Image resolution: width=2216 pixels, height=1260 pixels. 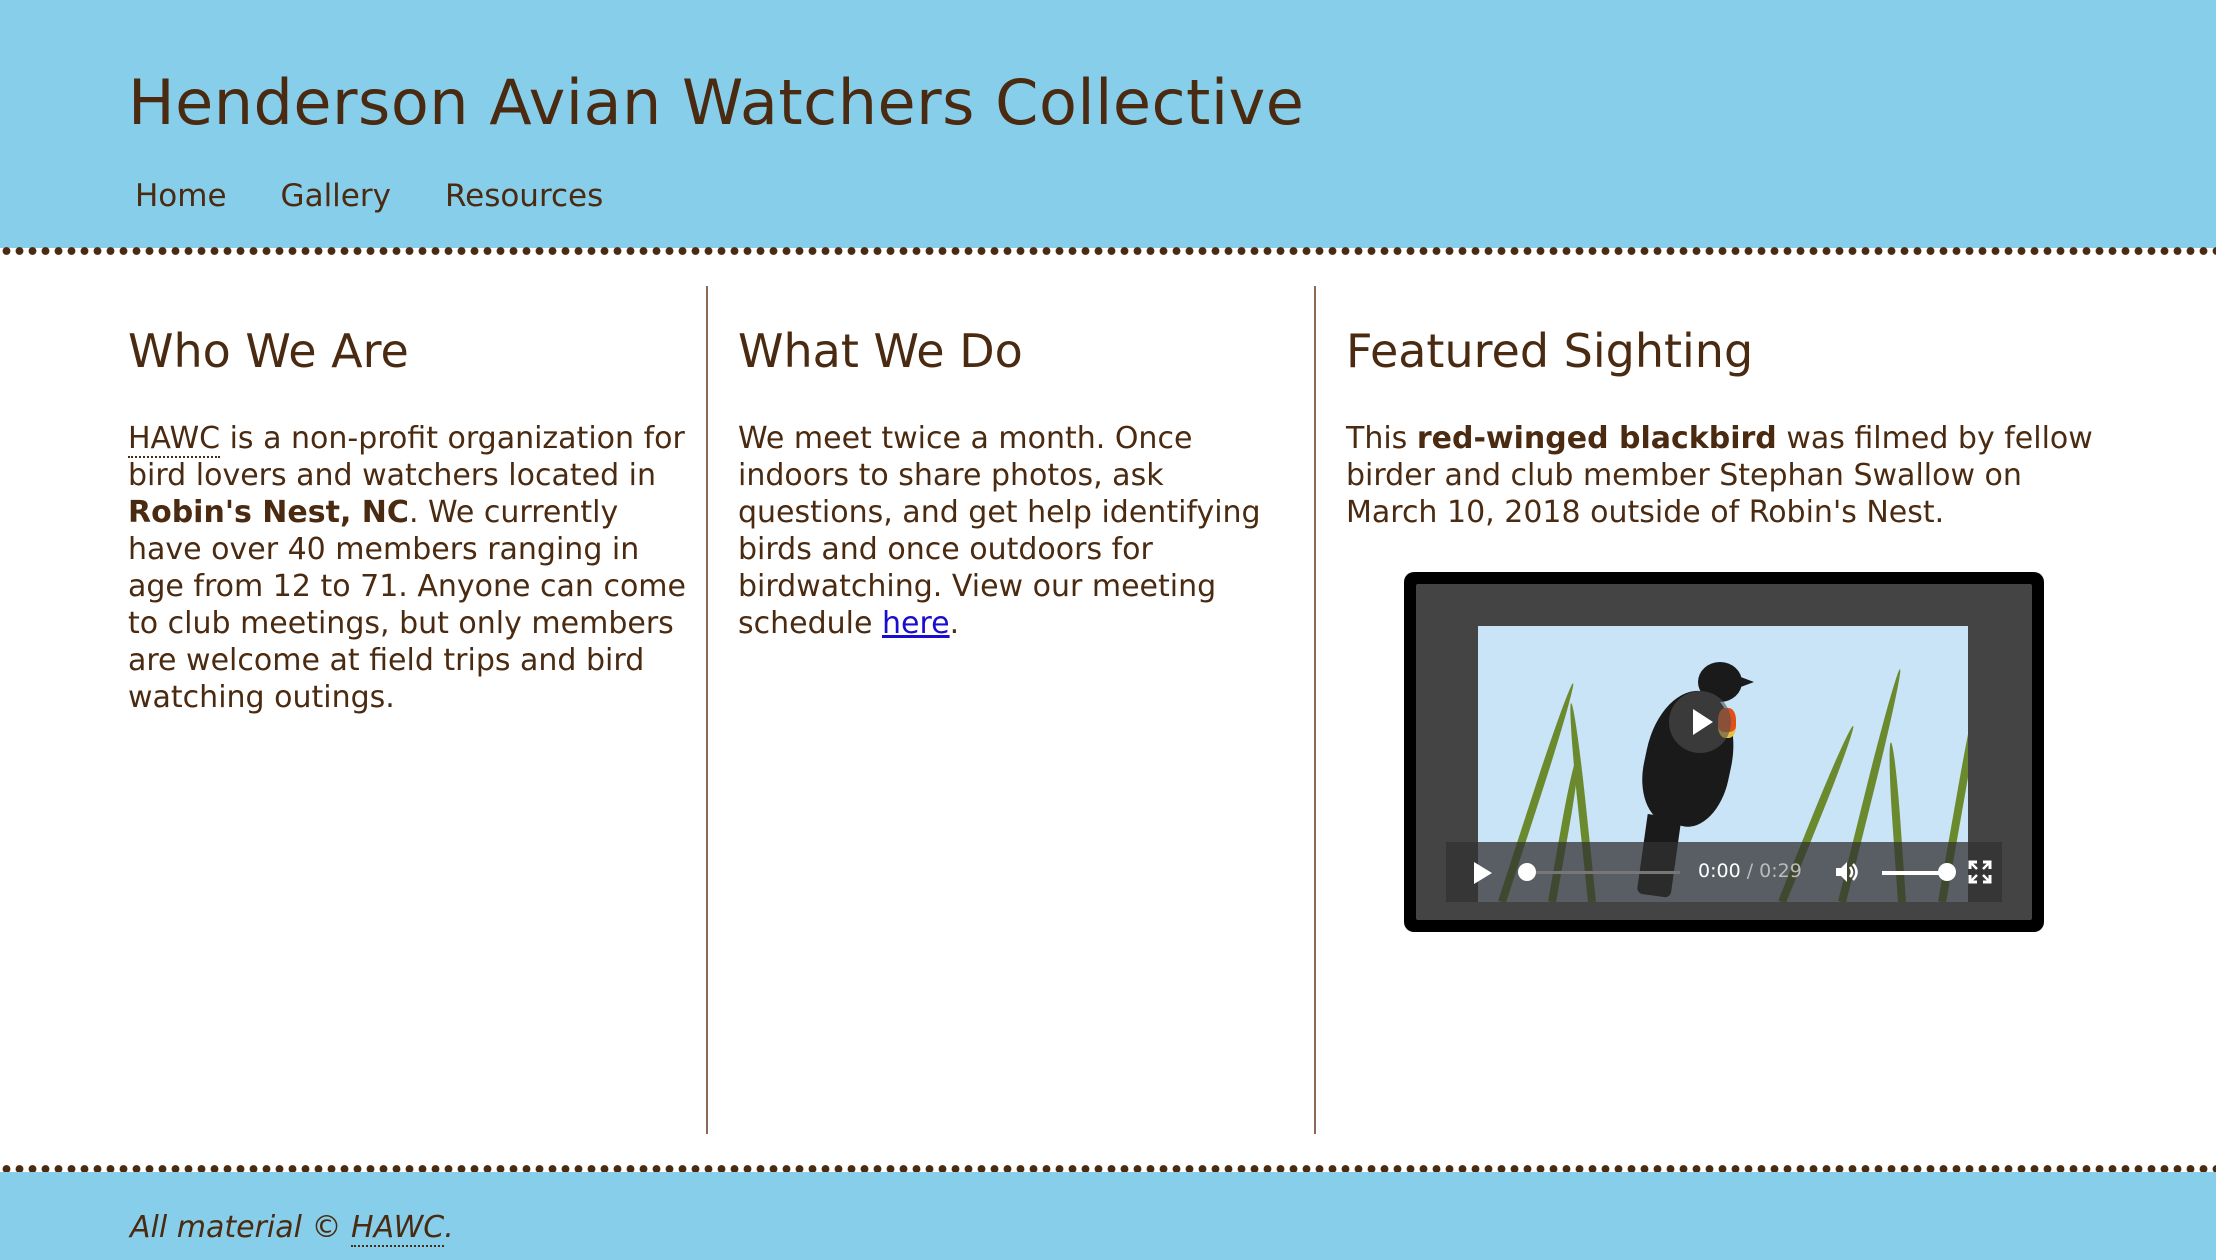 I want to click on progress-handle, so click(x=1527, y=872).